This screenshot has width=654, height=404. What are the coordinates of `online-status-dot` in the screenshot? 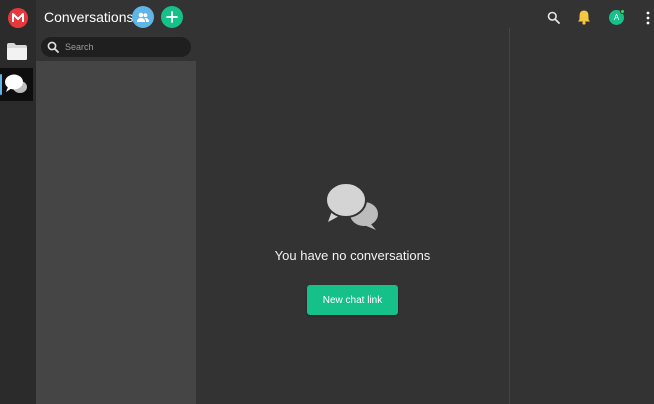 It's located at (622, 11).